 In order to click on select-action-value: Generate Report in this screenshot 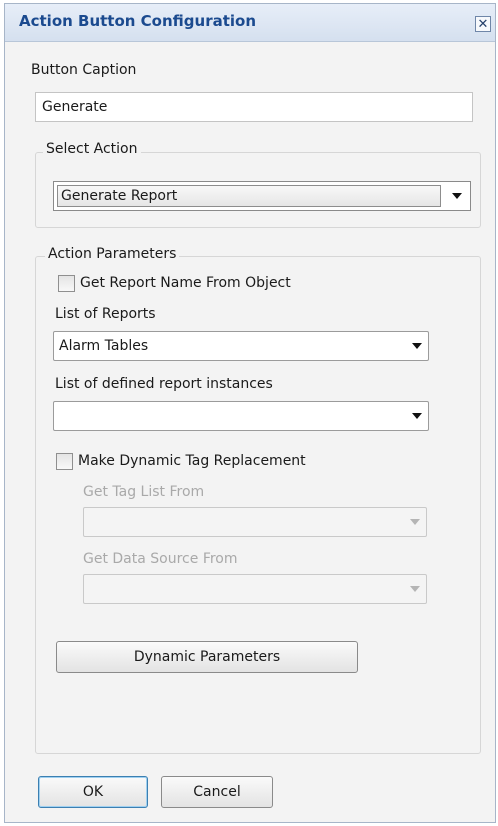, I will do `click(249, 196)`.